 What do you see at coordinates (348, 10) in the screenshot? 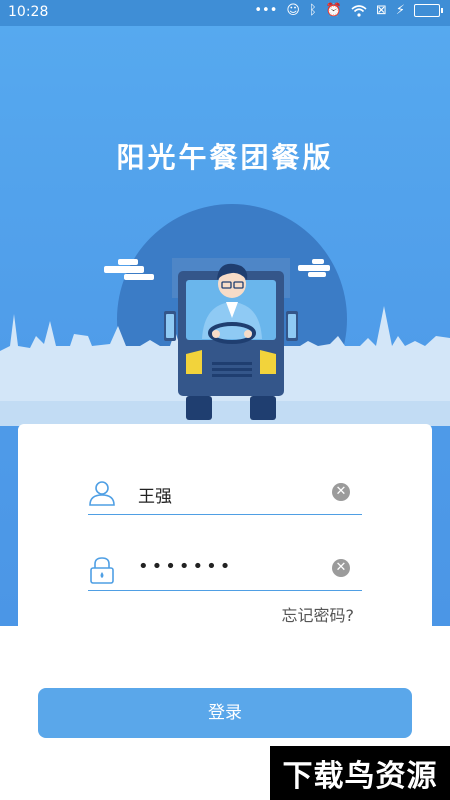
I see `status-icons: ••• ☺ ᛒ ⏰ ⊠ ⚡` at bounding box center [348, 10].